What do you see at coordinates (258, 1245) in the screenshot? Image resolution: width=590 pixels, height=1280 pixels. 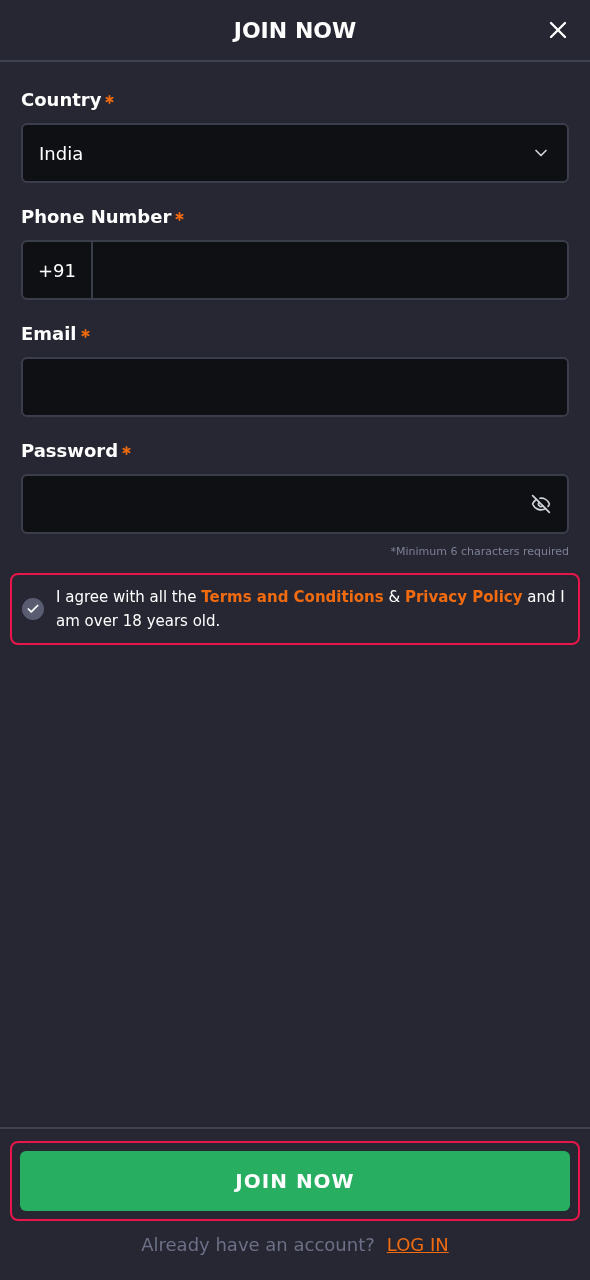 I see `login-prompt: Already have an account?` at bounding box center [258, 1245].